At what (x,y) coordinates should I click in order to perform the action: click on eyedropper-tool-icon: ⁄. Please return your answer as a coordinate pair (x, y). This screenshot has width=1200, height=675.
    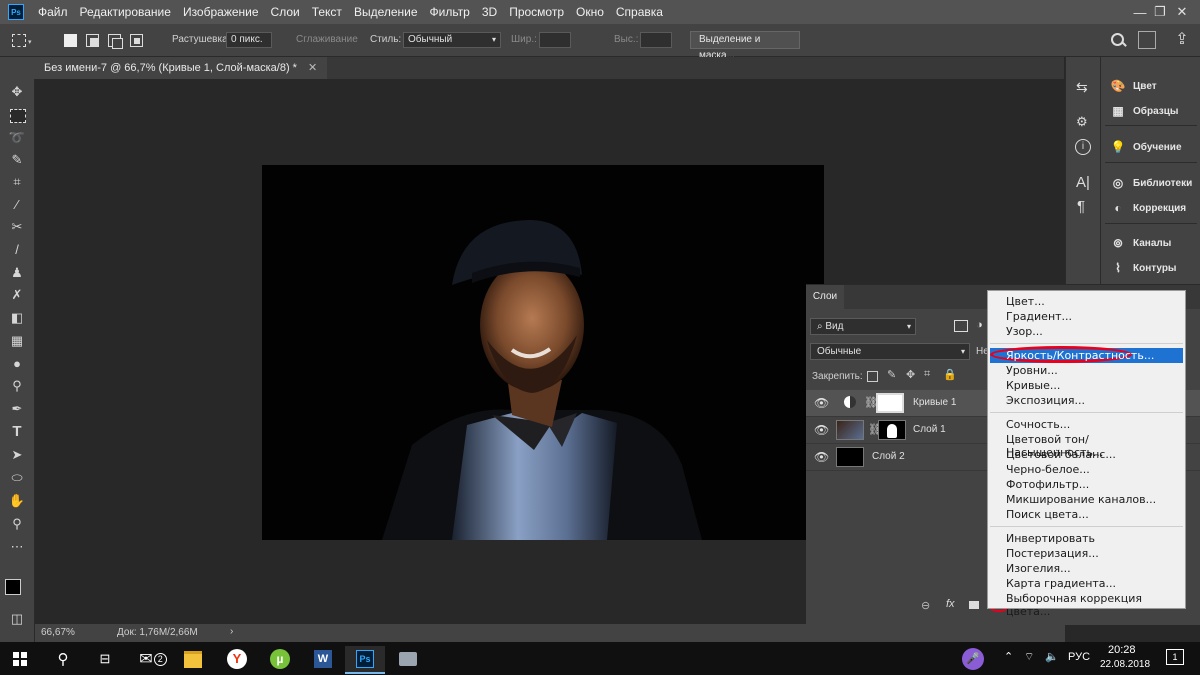
    Looking at the image, I should click on (17, 205).